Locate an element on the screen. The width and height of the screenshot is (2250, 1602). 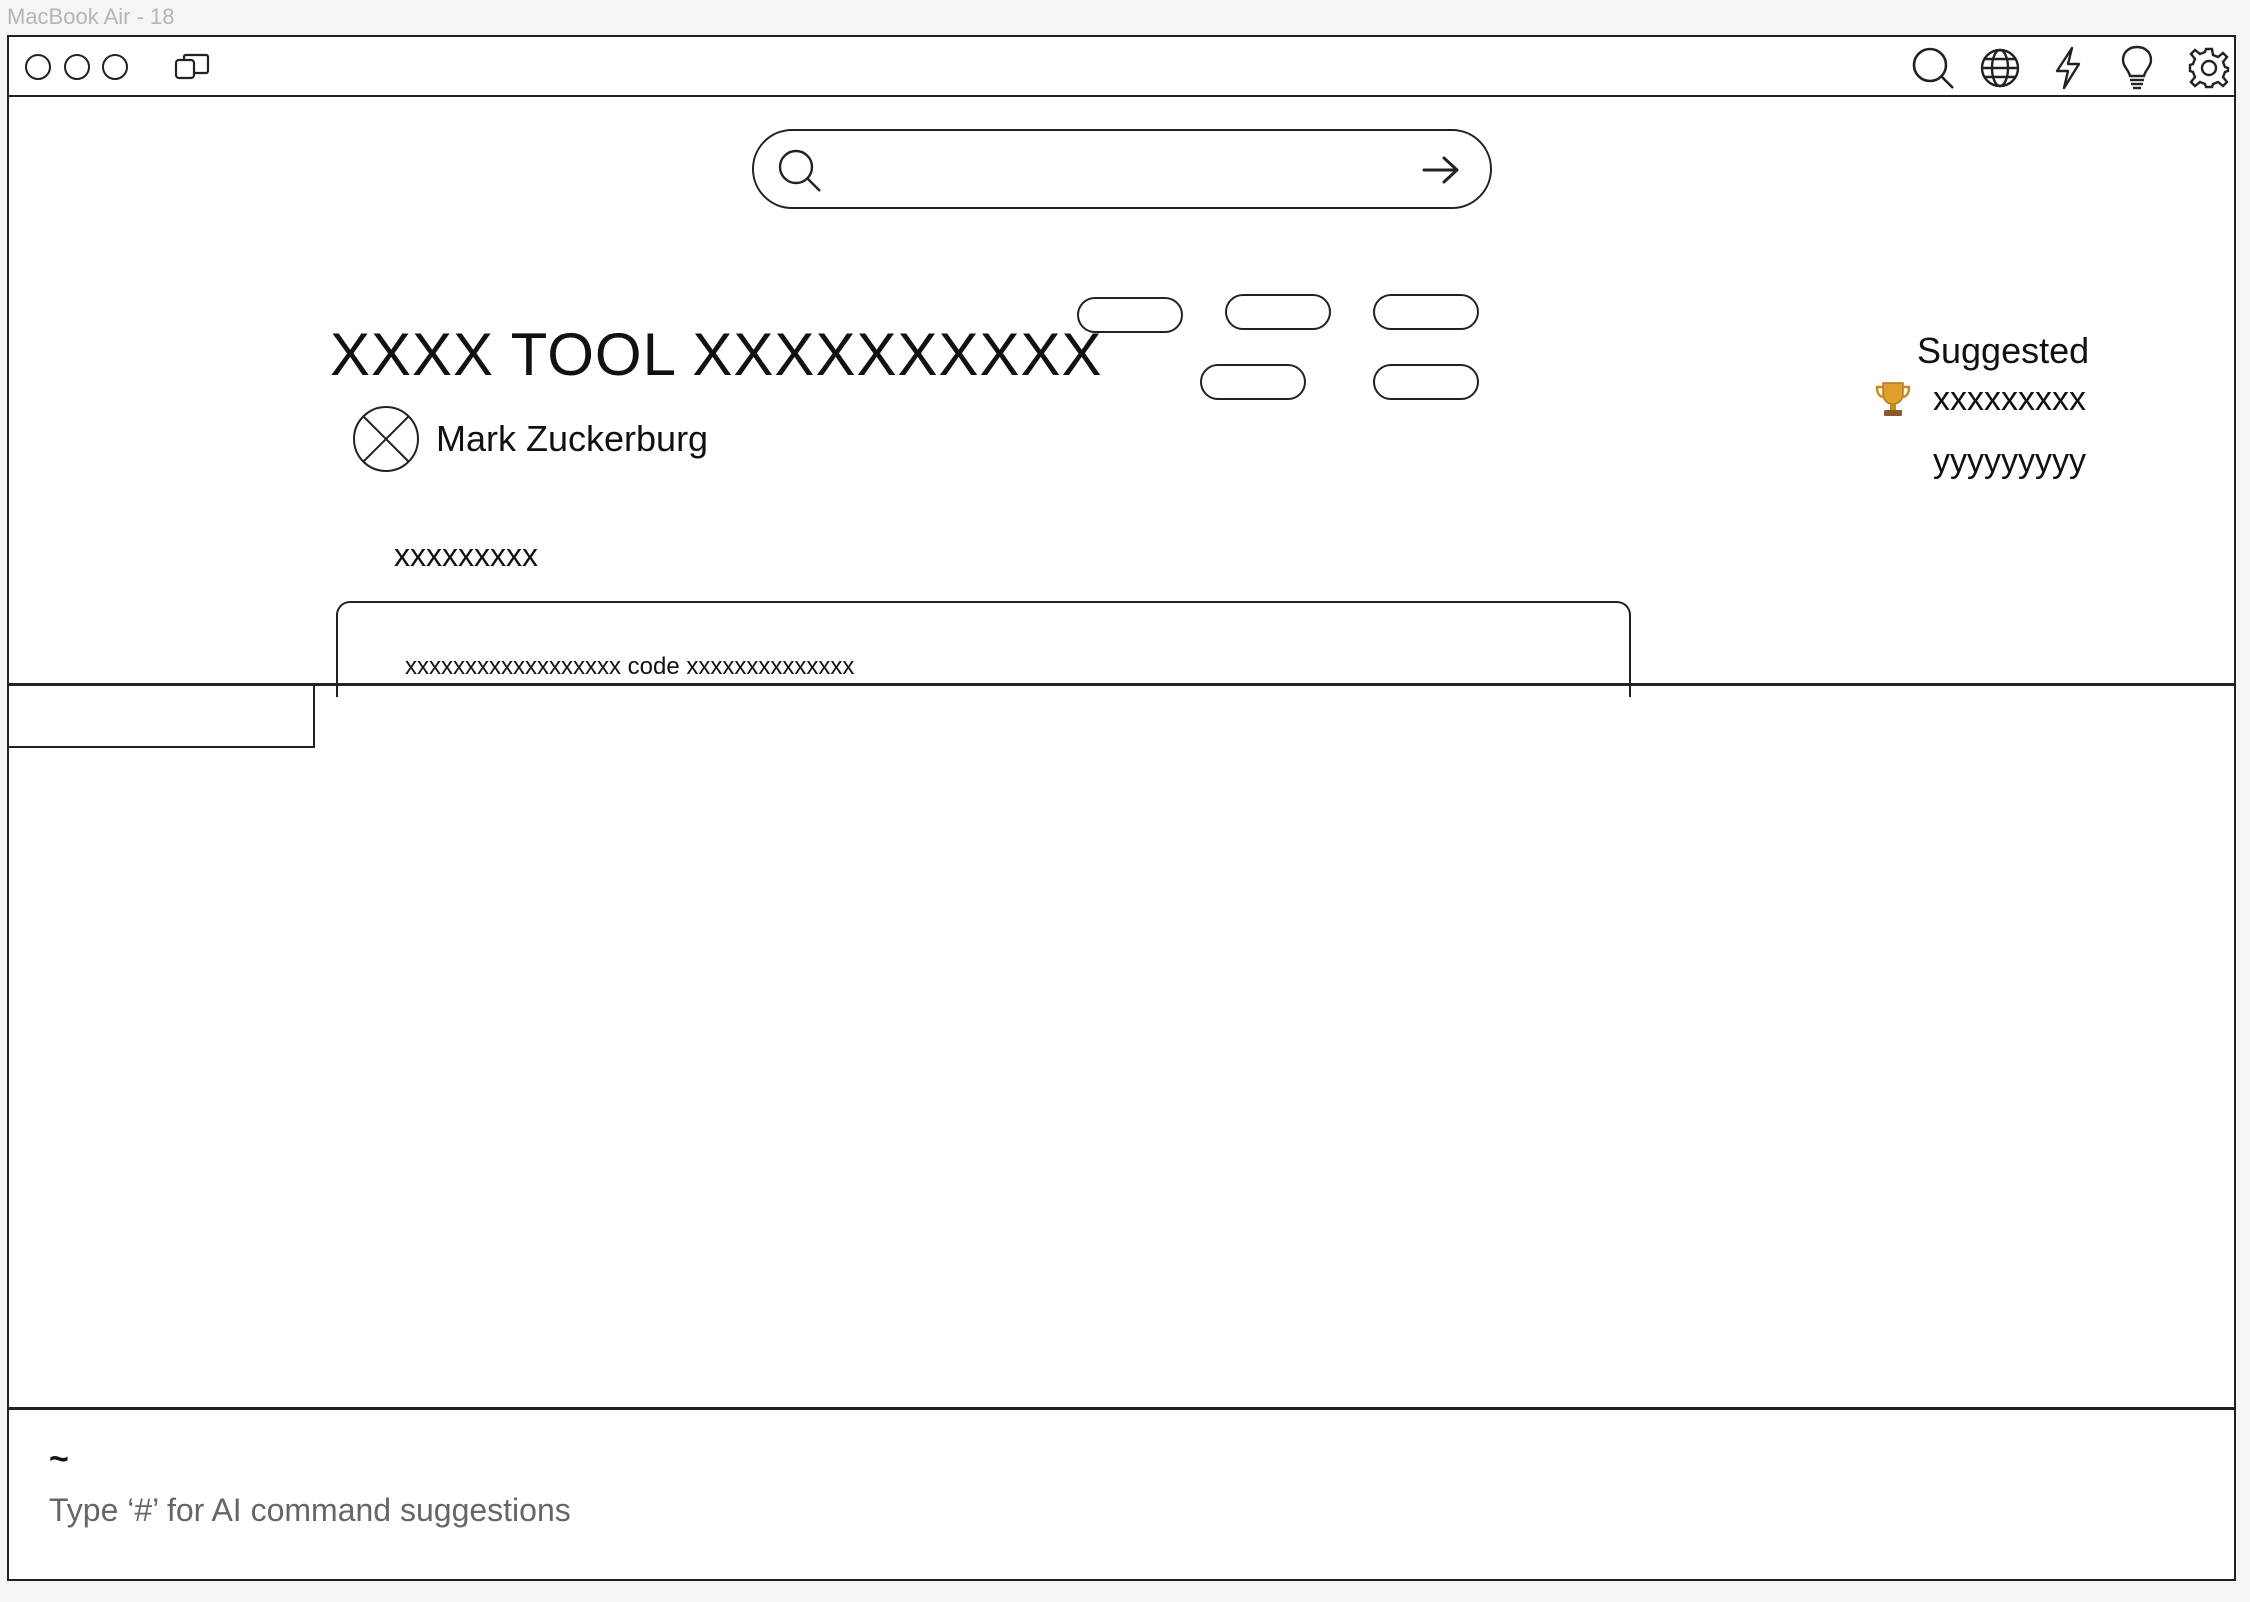
suggested-item: xxxxxxxxx is located at coordinates (1979, 399).